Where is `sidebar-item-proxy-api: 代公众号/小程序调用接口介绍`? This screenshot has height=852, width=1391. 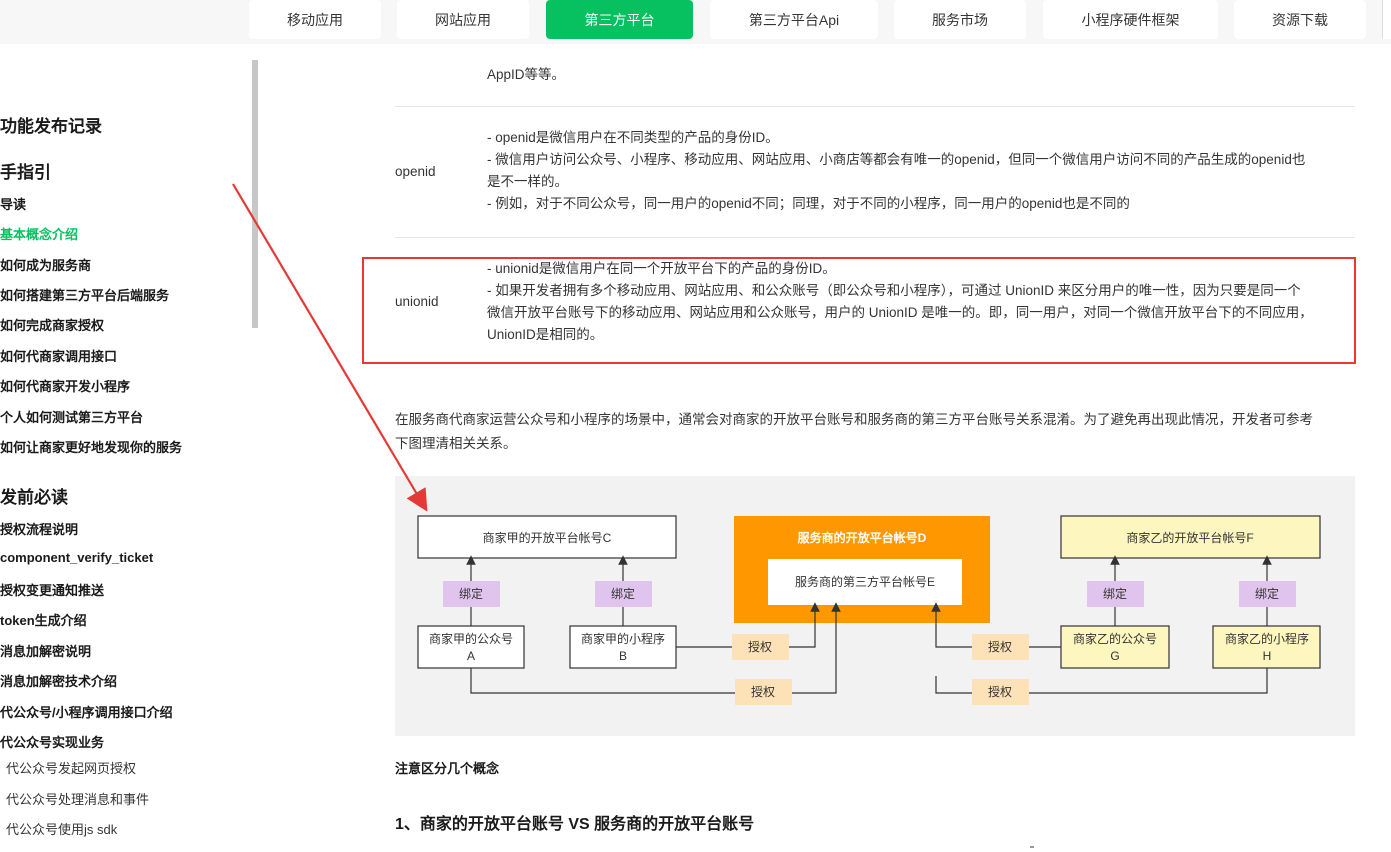 sidebar-item-proxy-api: 代公众号/小程序调用接口介绍 is located at coordinates (86, 711).